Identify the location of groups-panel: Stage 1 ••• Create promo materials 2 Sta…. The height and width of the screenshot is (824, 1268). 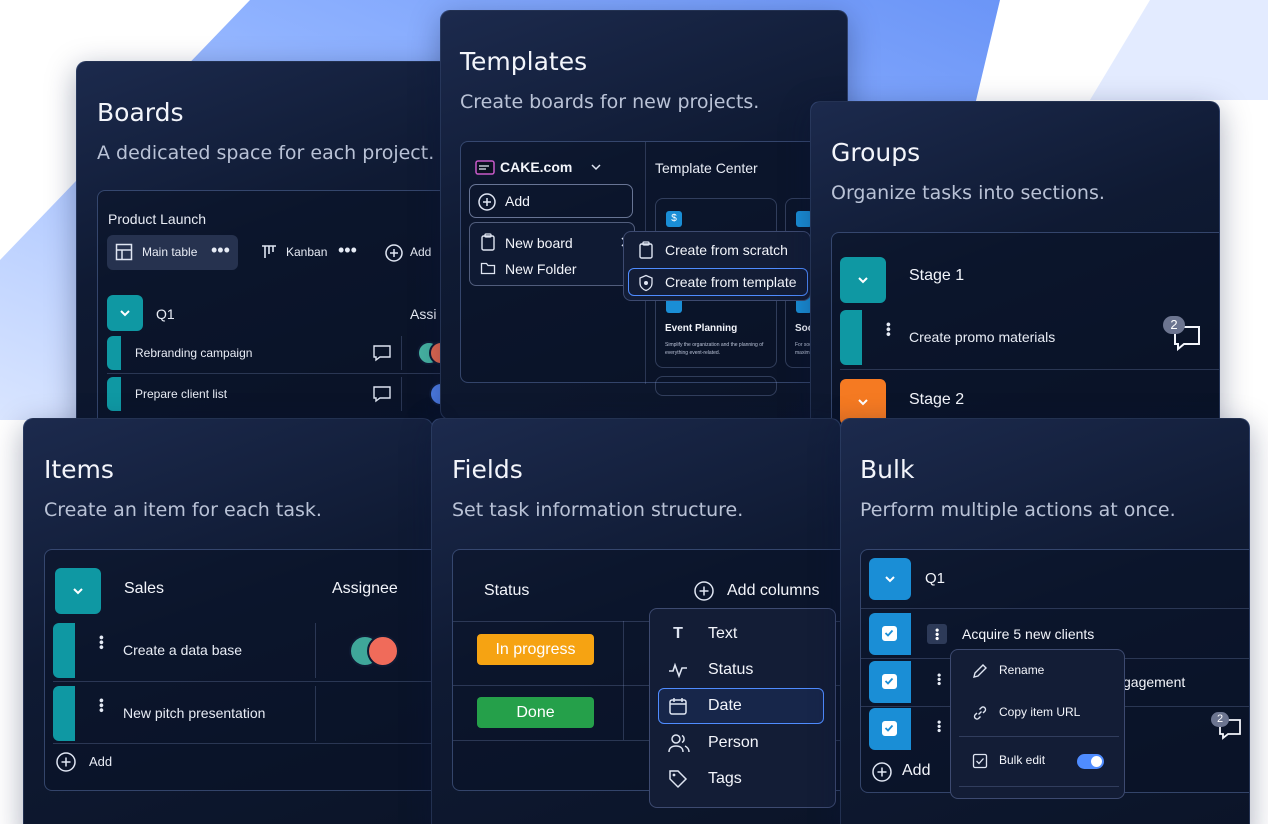
(1025, 331).